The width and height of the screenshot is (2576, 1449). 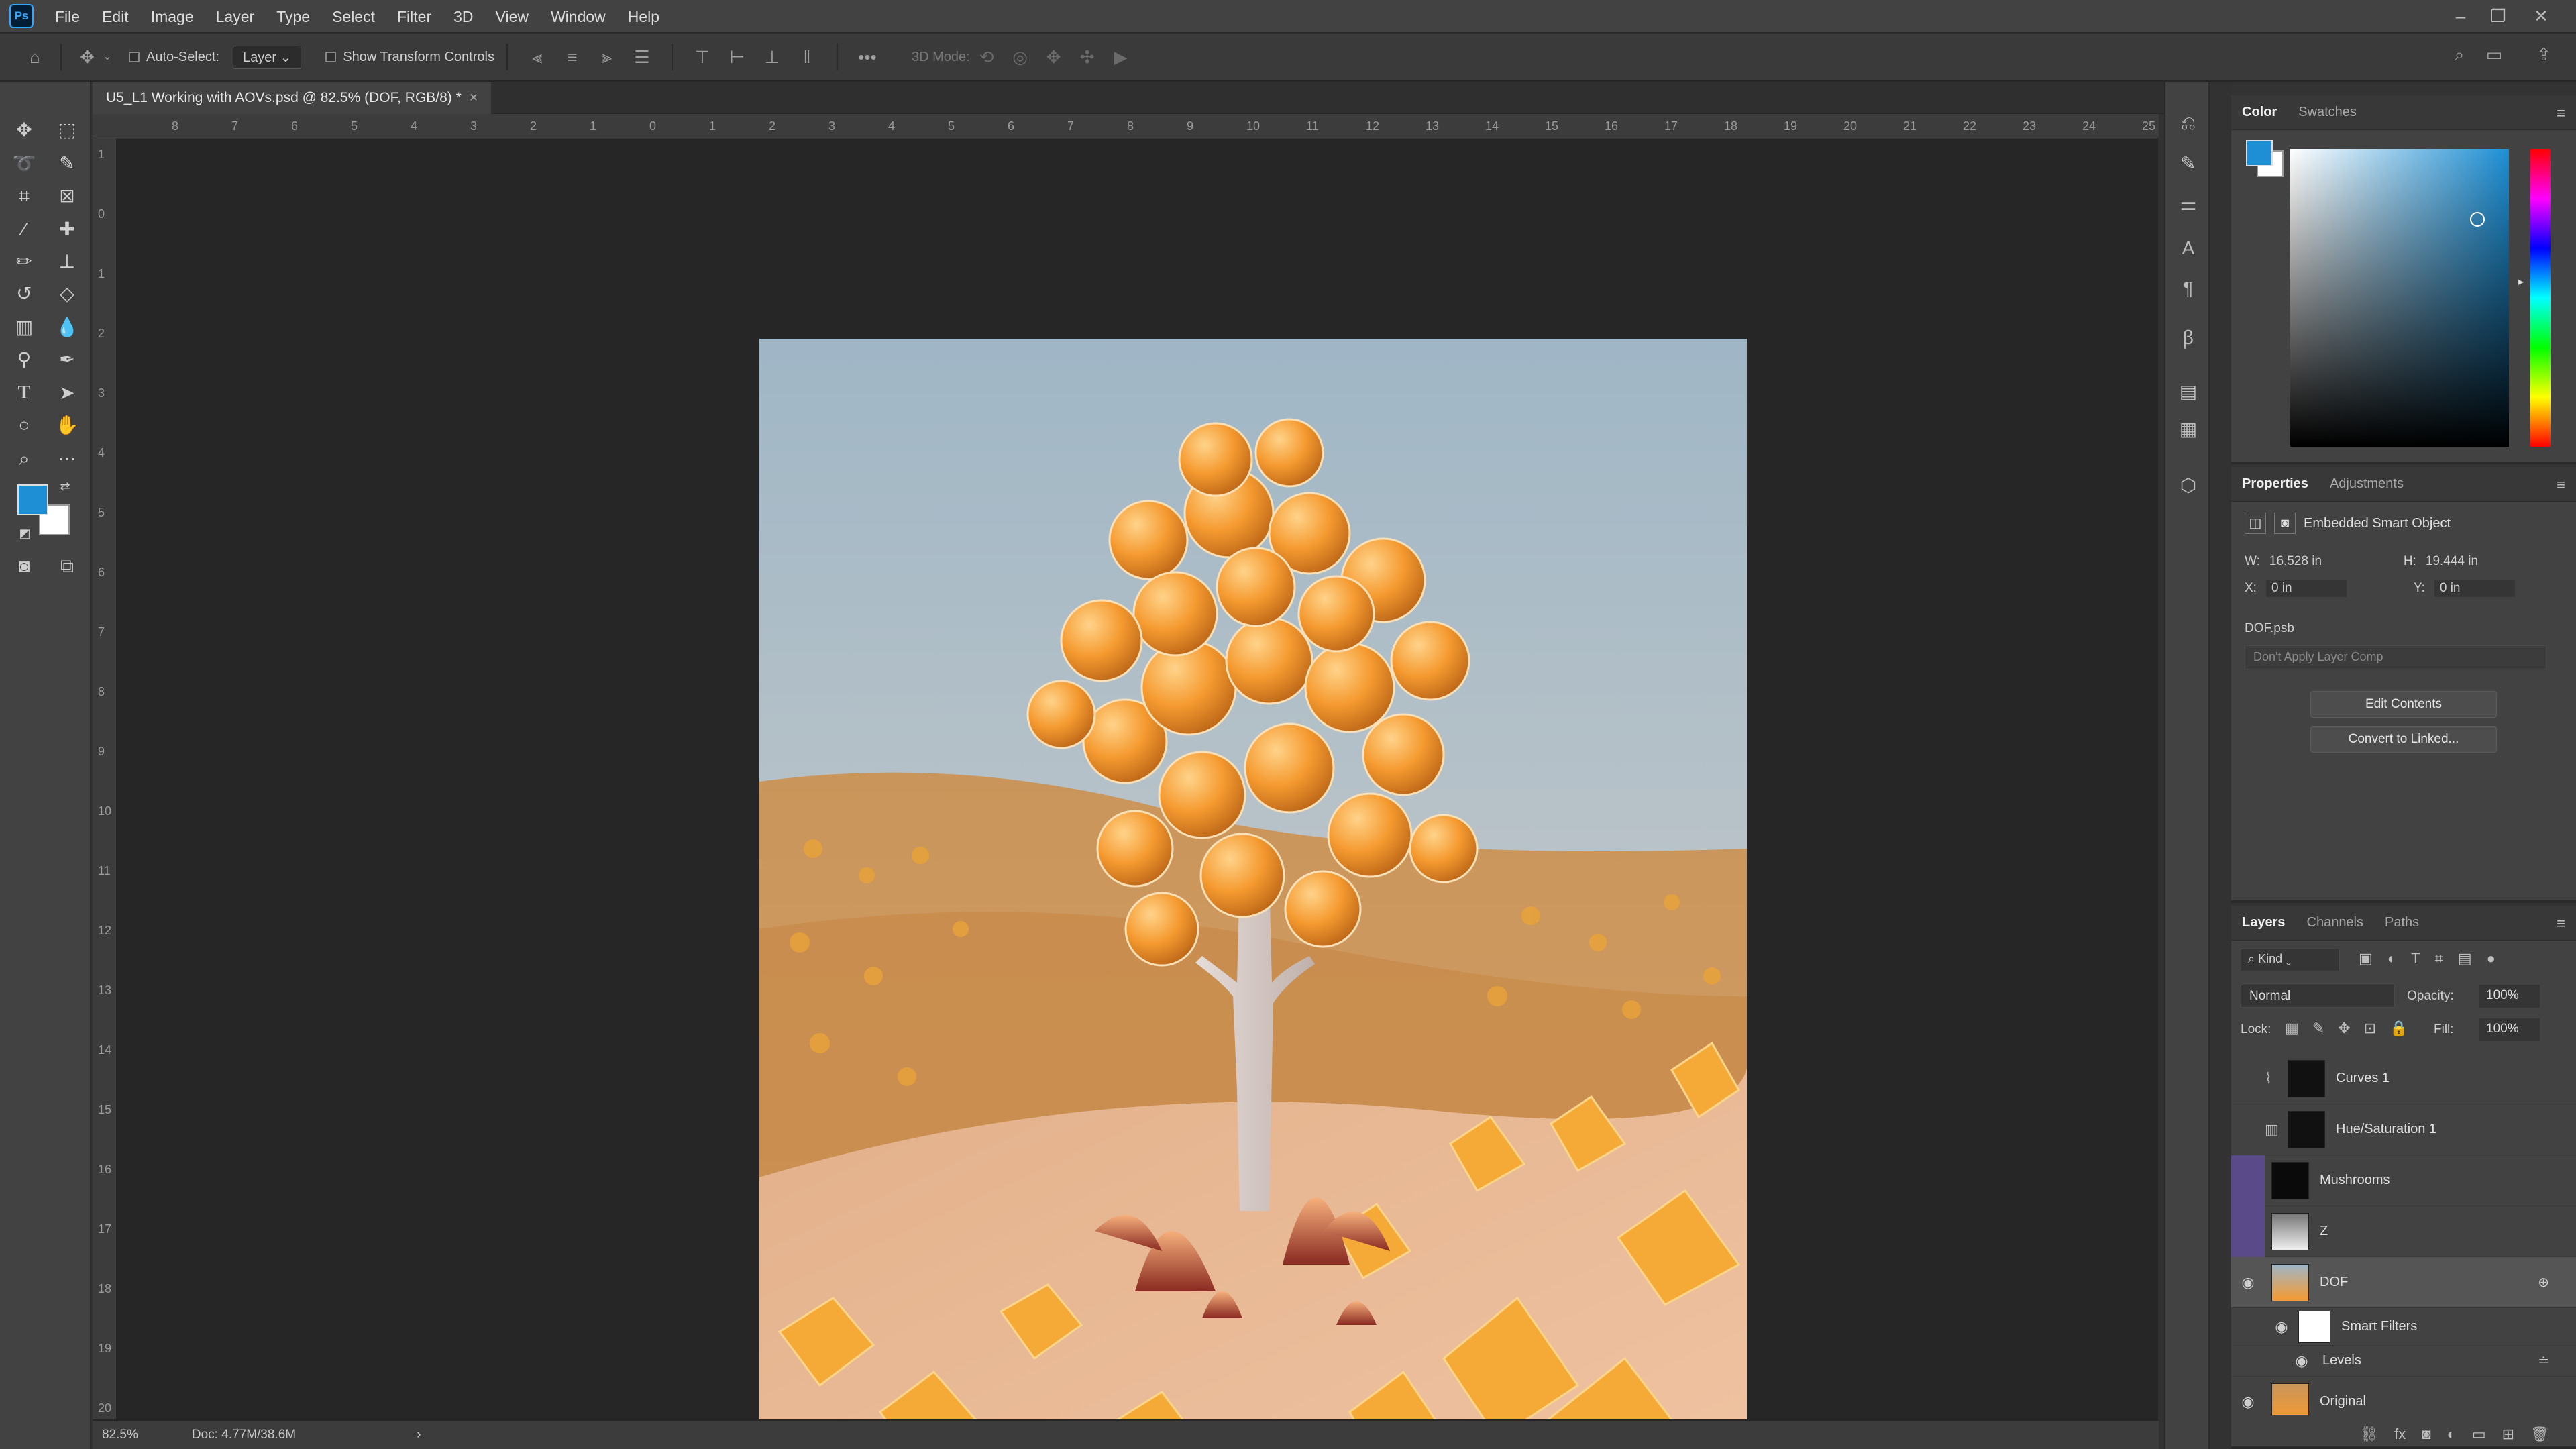 I want to click on brush-tool-icon: ✏, so click(x=24, y=261).